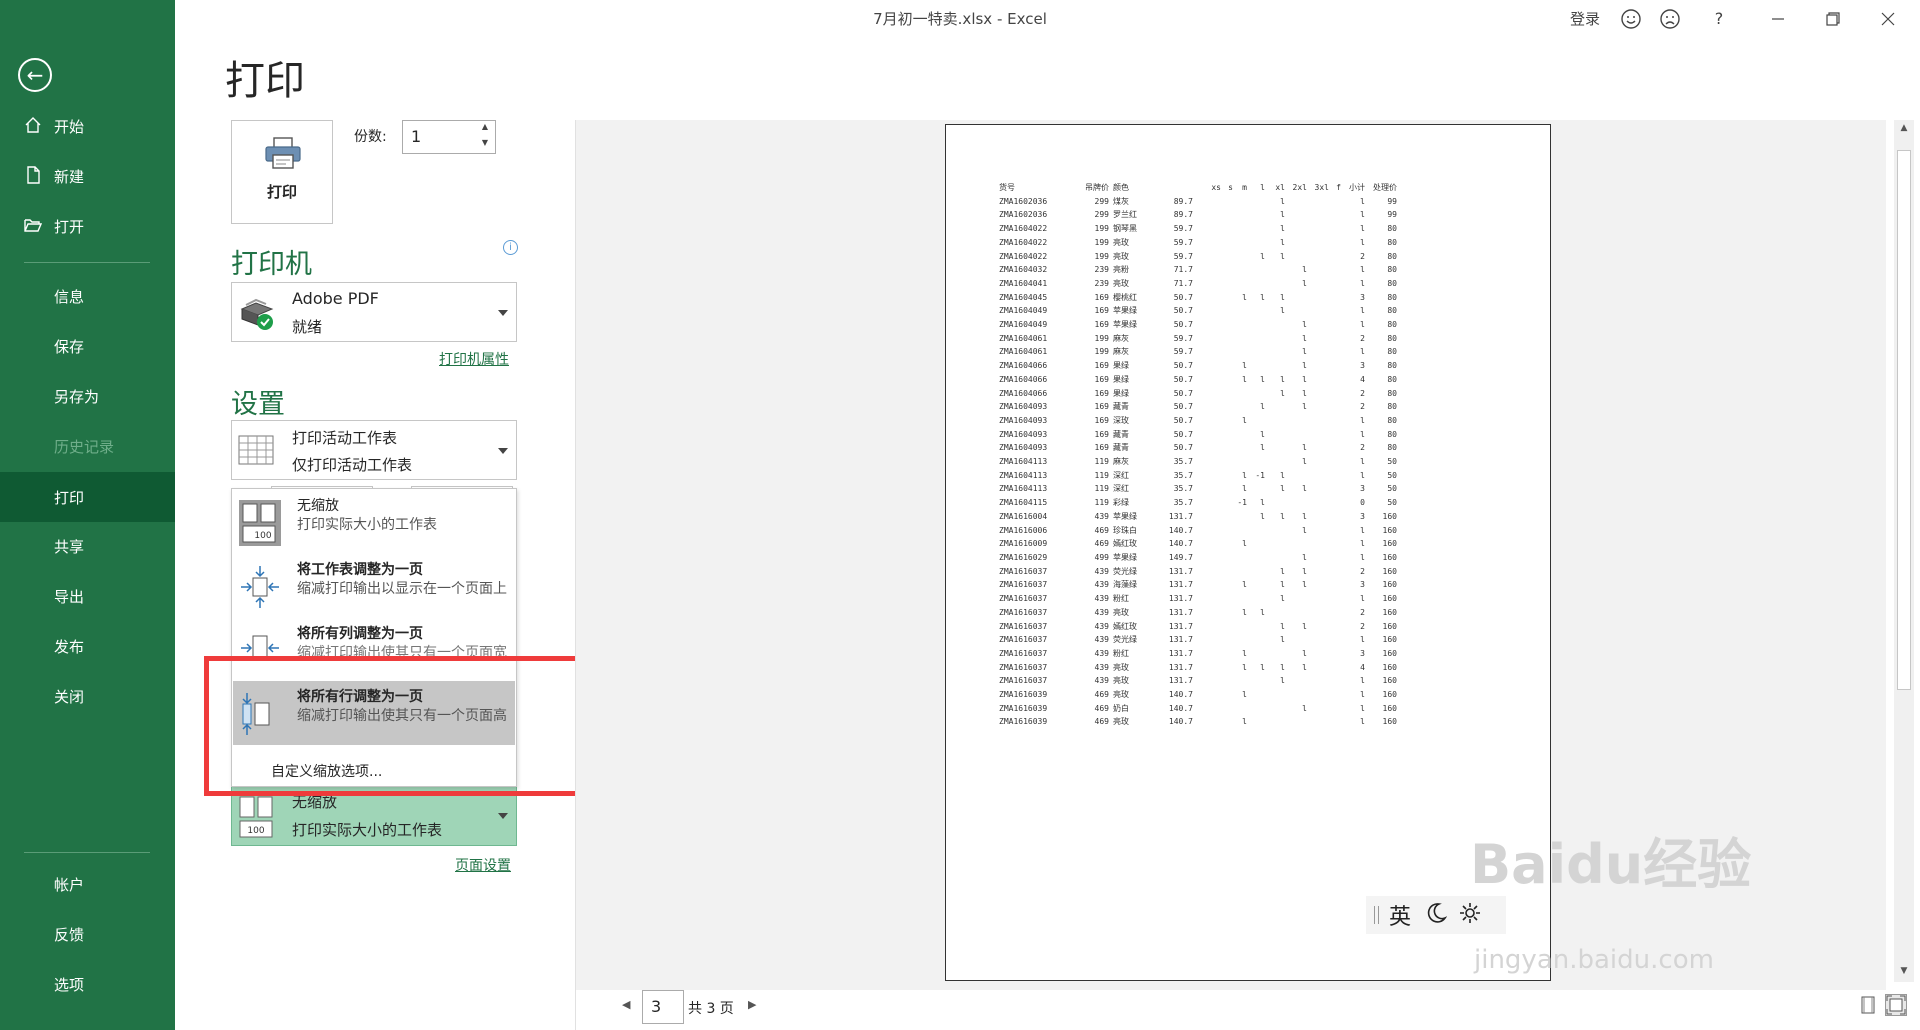 Image resolution: width=1920 pixels, height=1030 pixels. What do you see at coordinates (1183, 215) in the screenshot?
I see `table-cell: 89.7` at bounding box center [1183, 215].